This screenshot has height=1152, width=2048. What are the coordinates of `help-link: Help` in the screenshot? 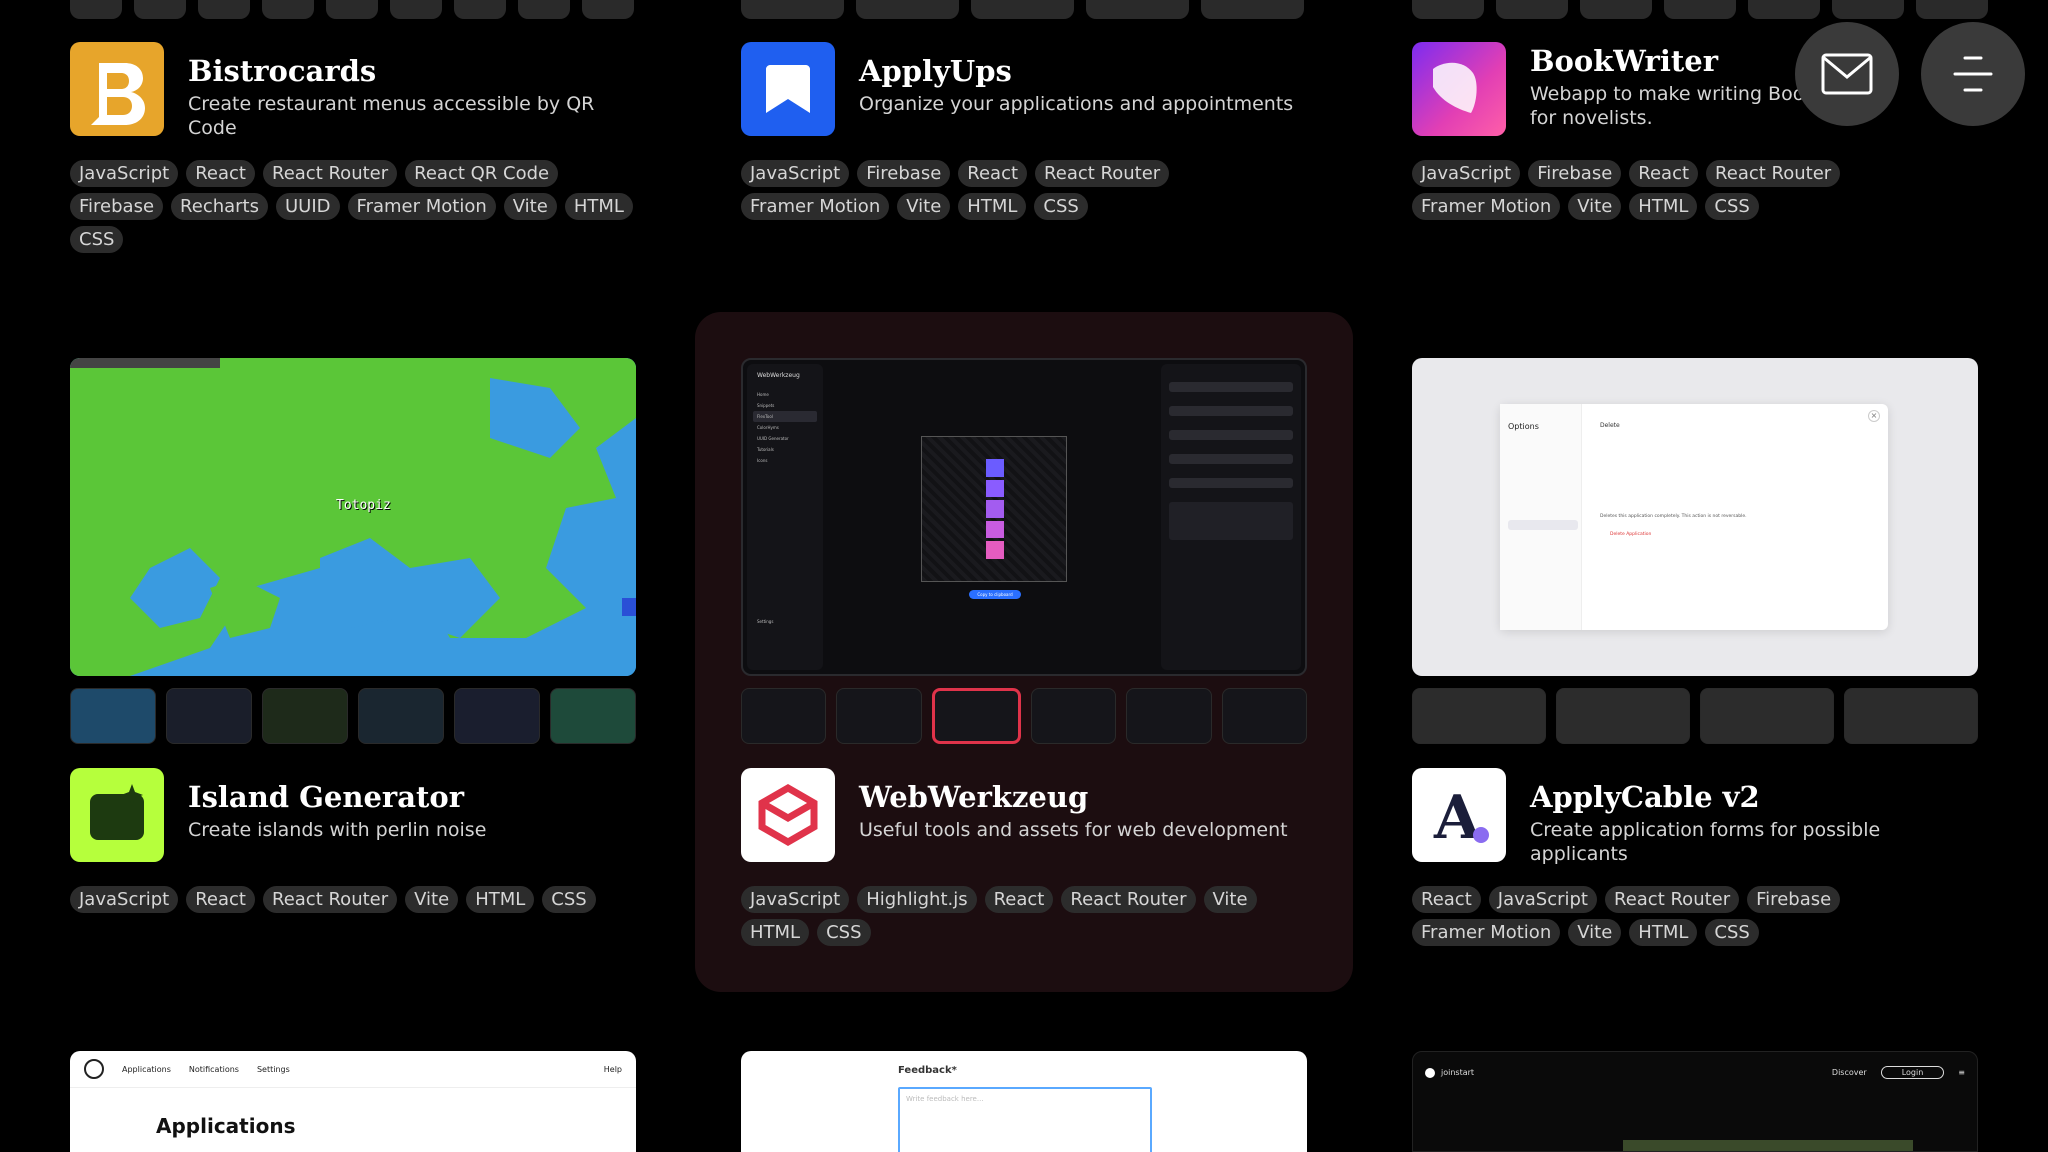 It's located at (613, 1069).